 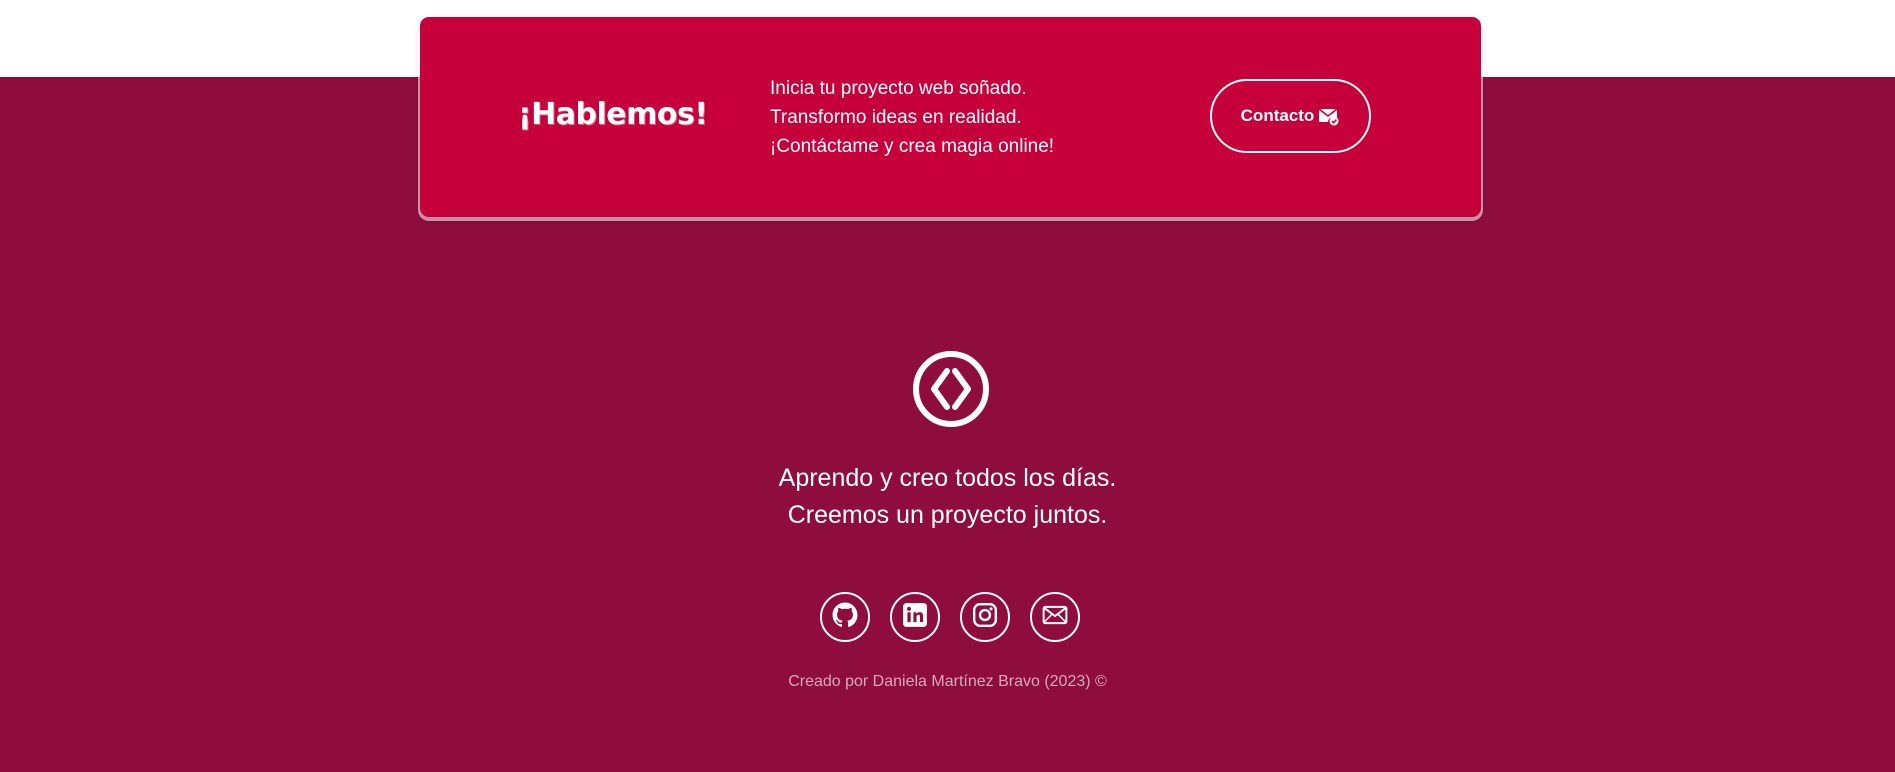 I want to click on github-link, so click(x=845, y=617).